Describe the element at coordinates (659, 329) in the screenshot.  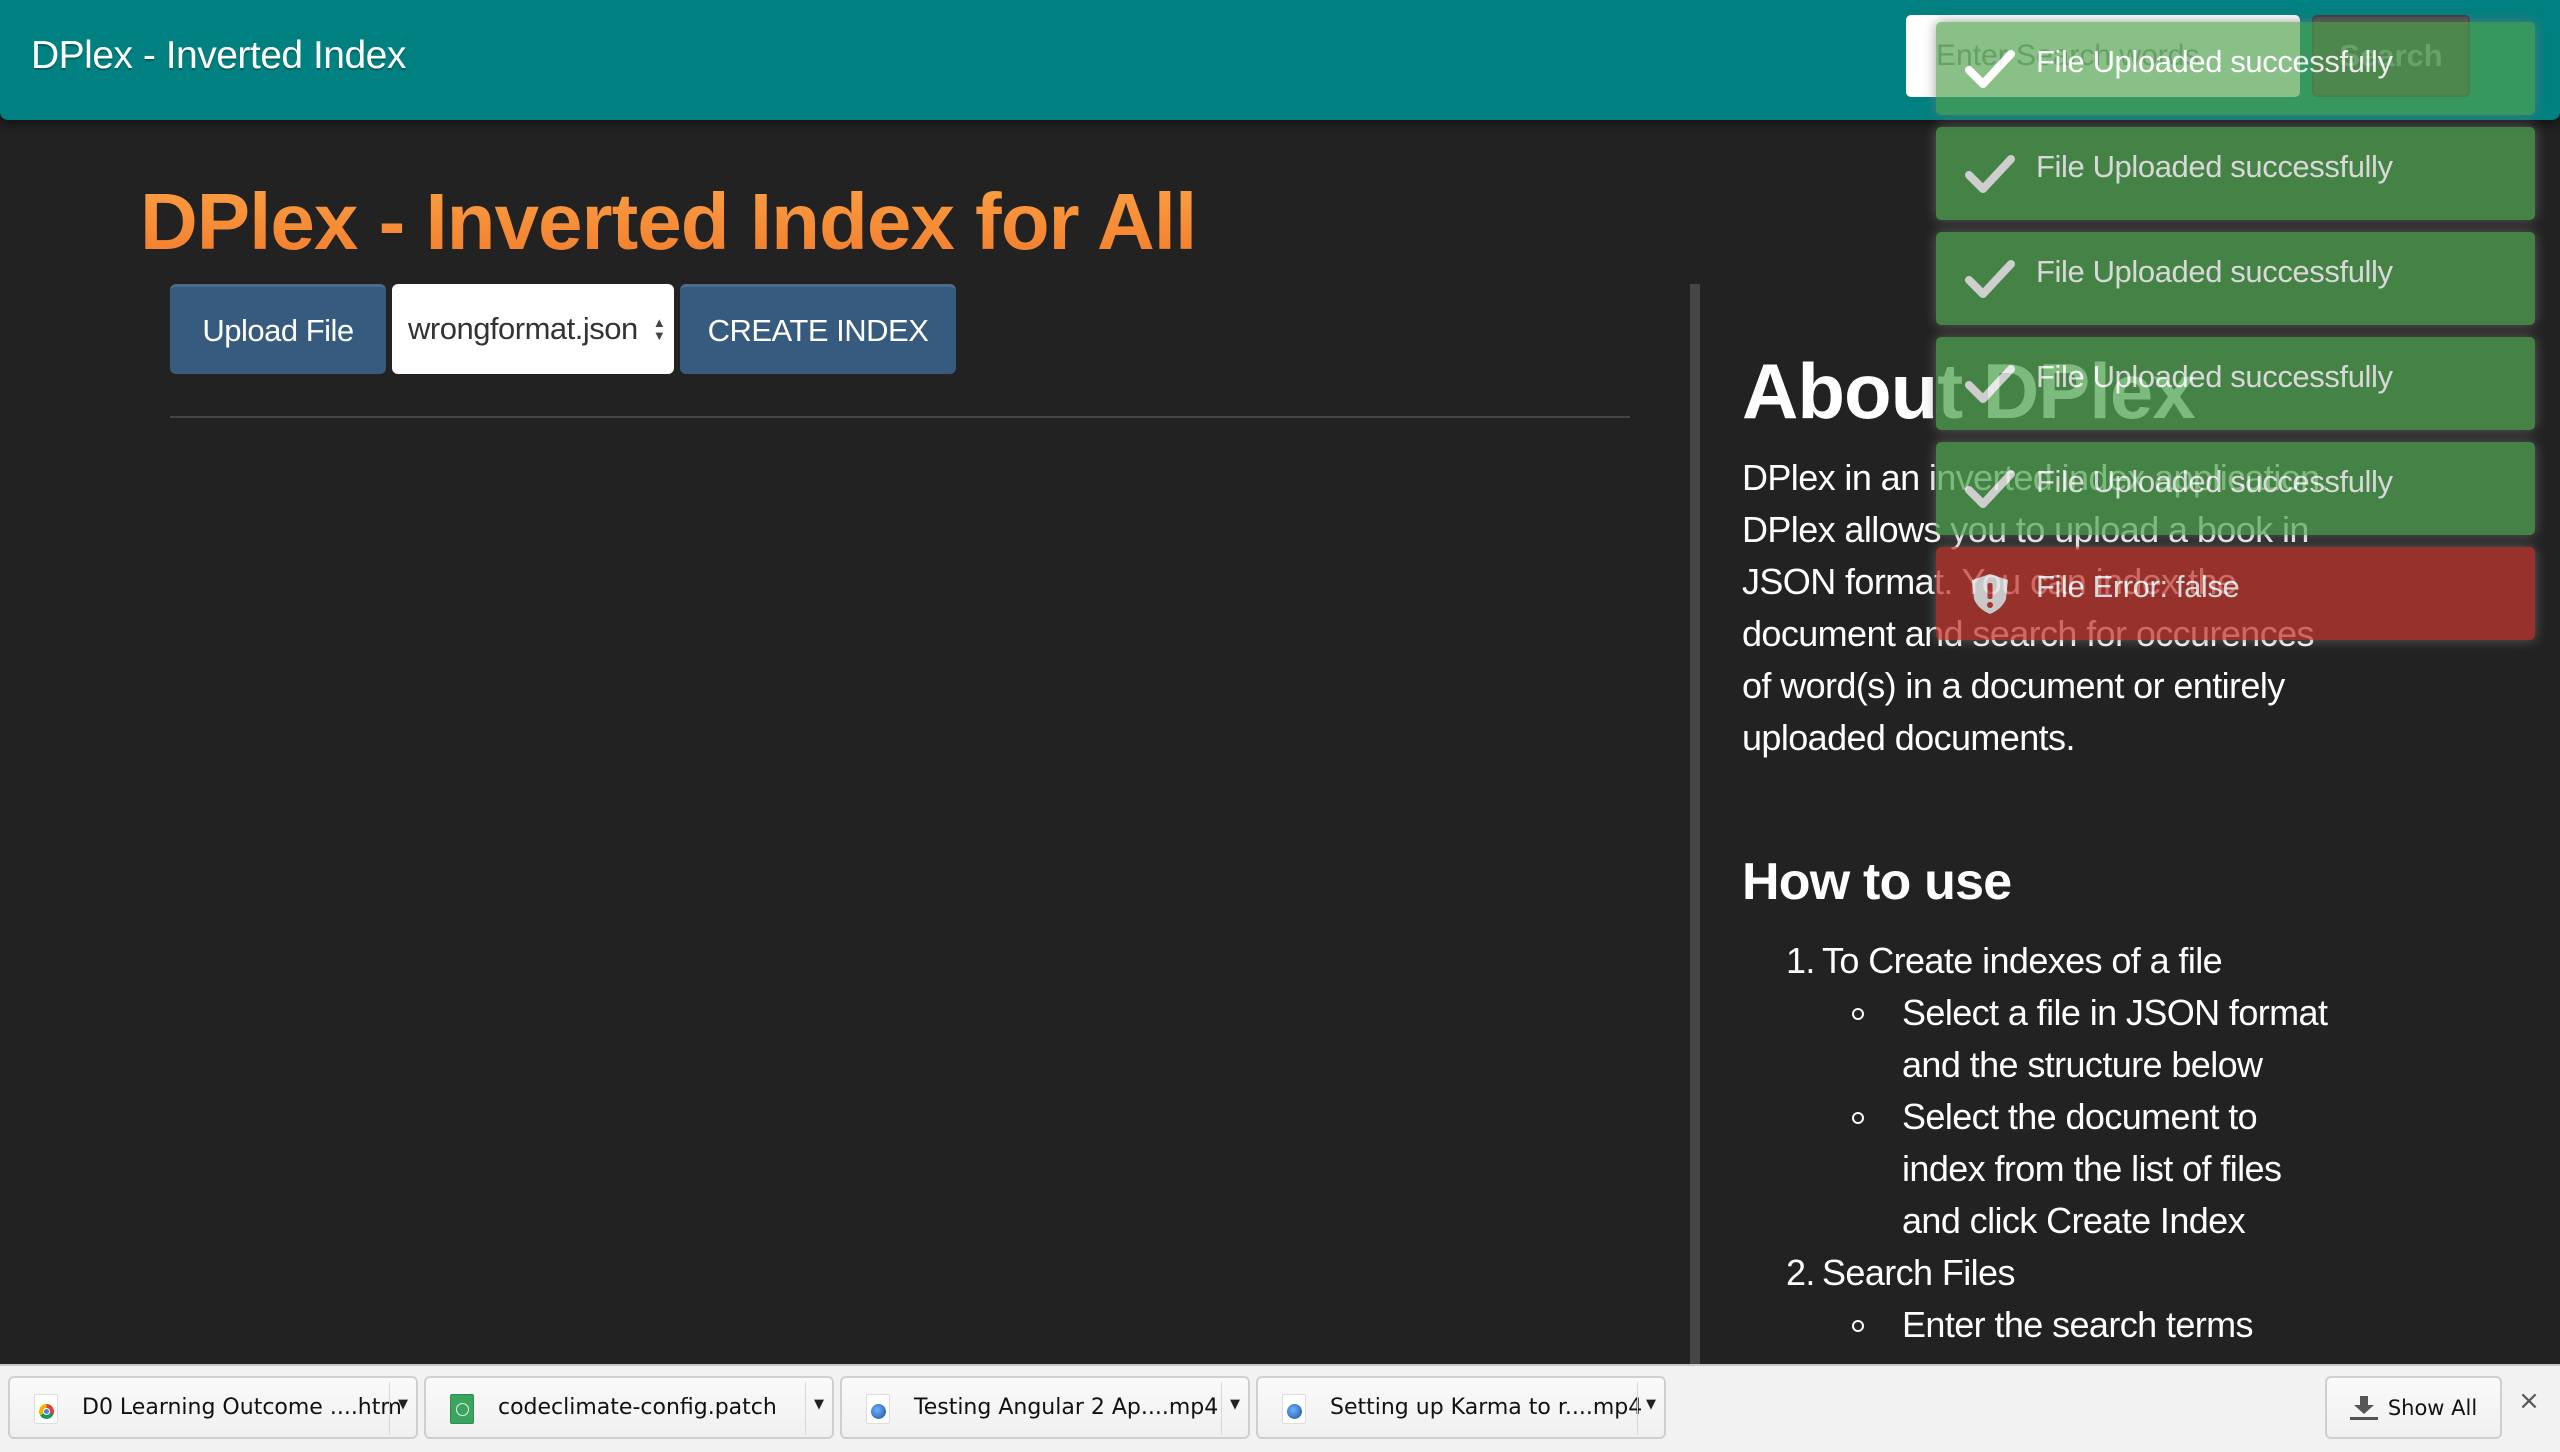
I see `select-arrows-icon: ▲ ▼` at that location.